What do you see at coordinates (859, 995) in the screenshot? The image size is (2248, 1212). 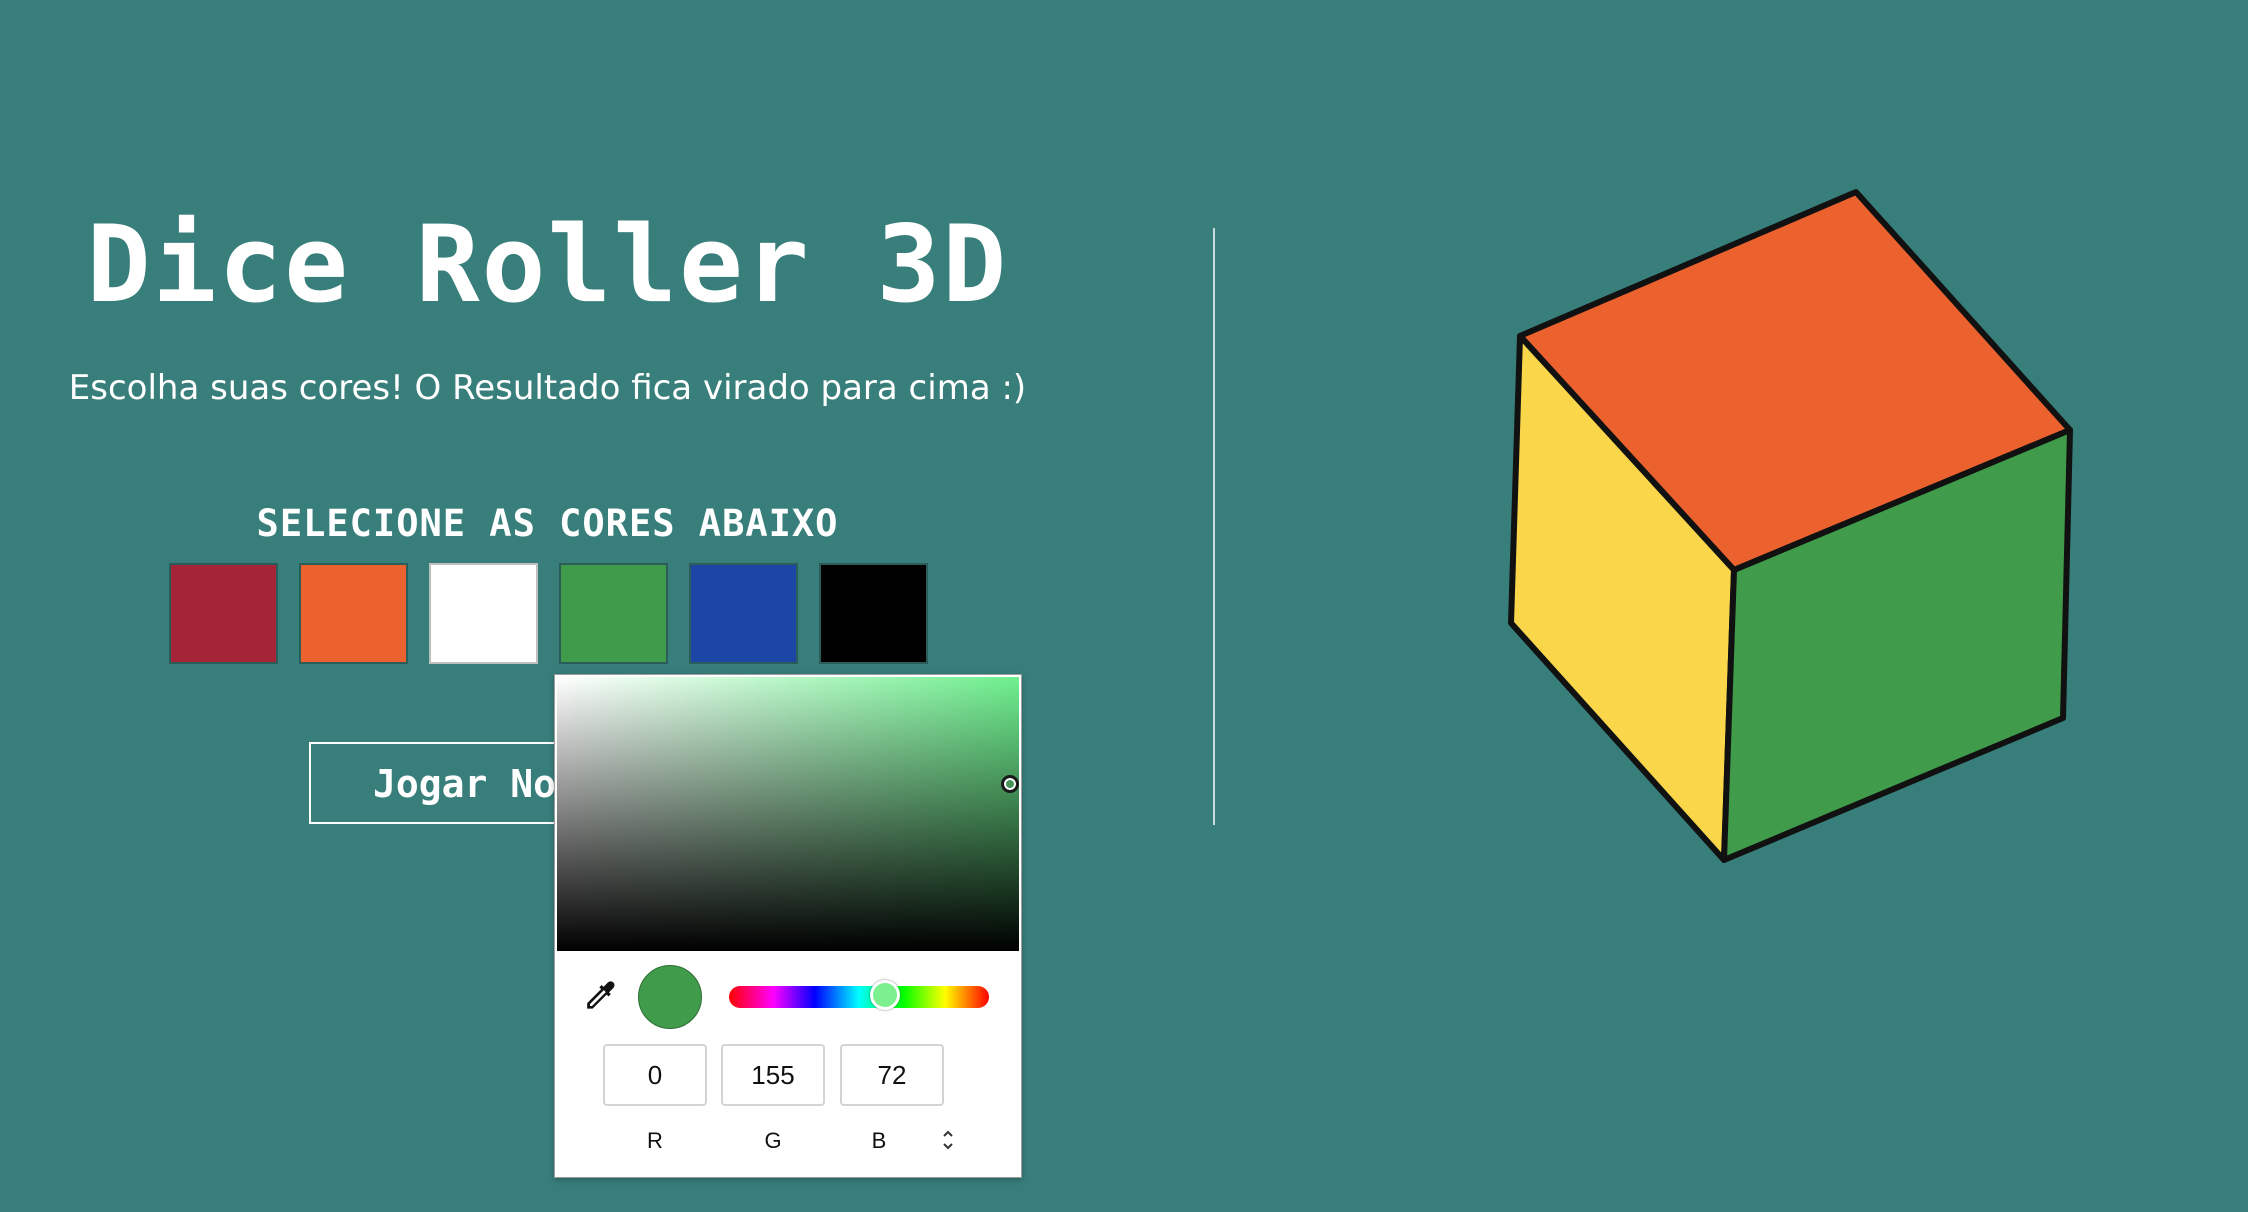 I see `hue-slider` at bounding box center [859, 995].